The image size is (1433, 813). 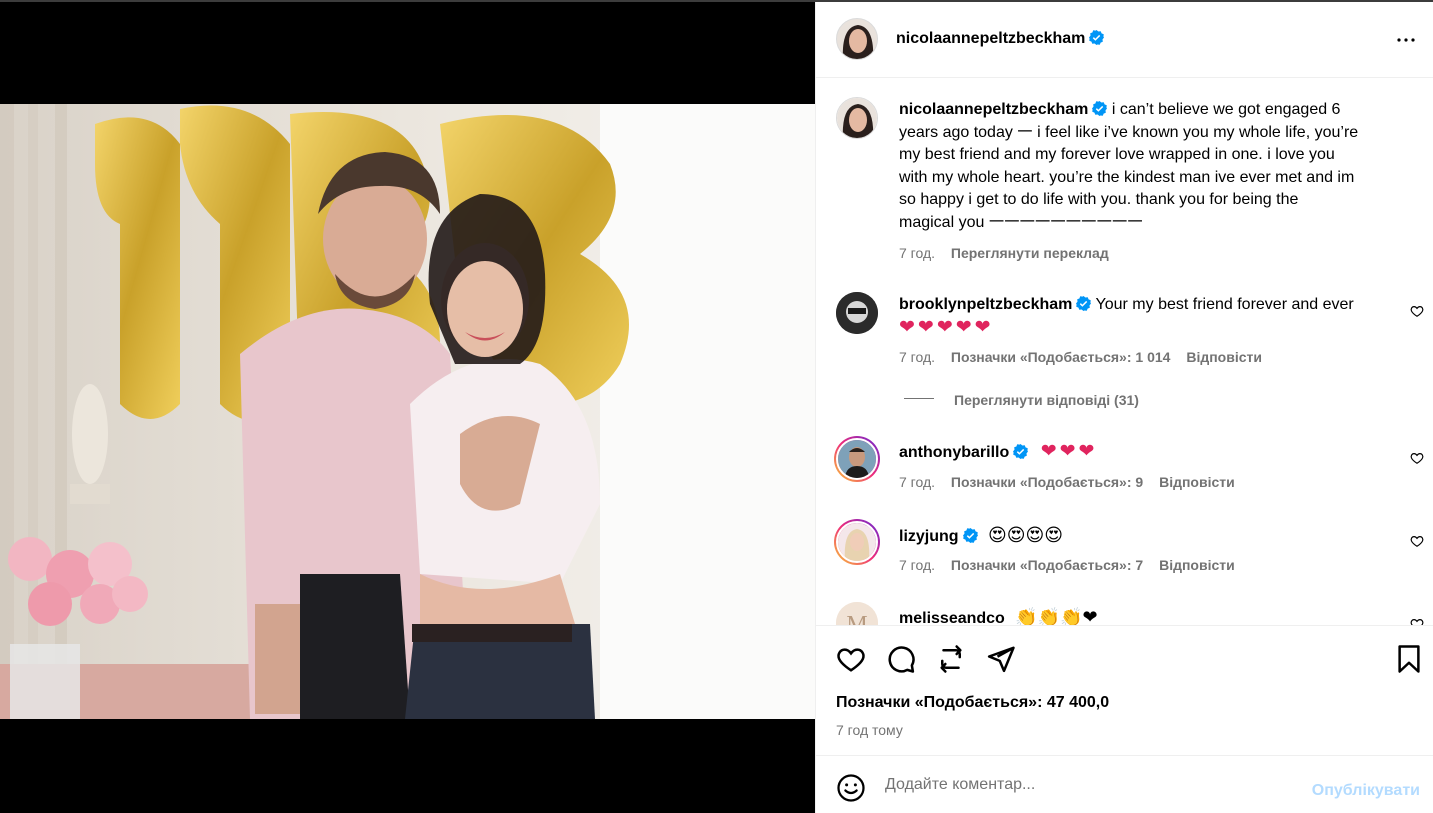 What do you see at coordinates (990, 38) in the screenshot?
I see `author-username: nicolaannepeltzbeckham` at bounding box center [990, 38].